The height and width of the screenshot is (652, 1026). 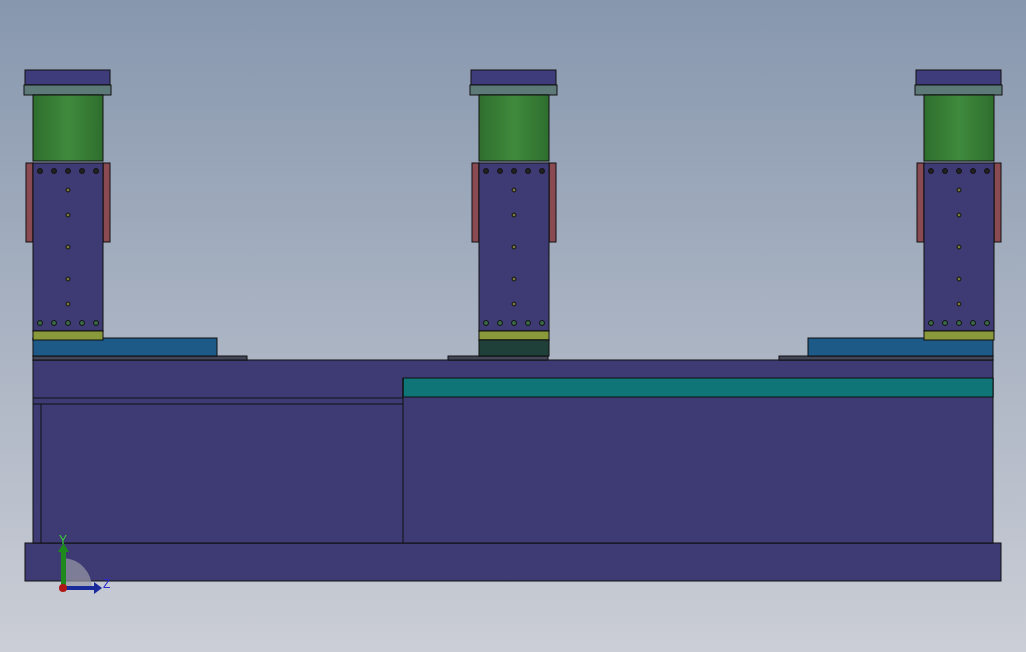 What do you see at coordinates (80, 568) in the screenshot?
I see `axis-triad-icon` at bounding box center [80, 568].